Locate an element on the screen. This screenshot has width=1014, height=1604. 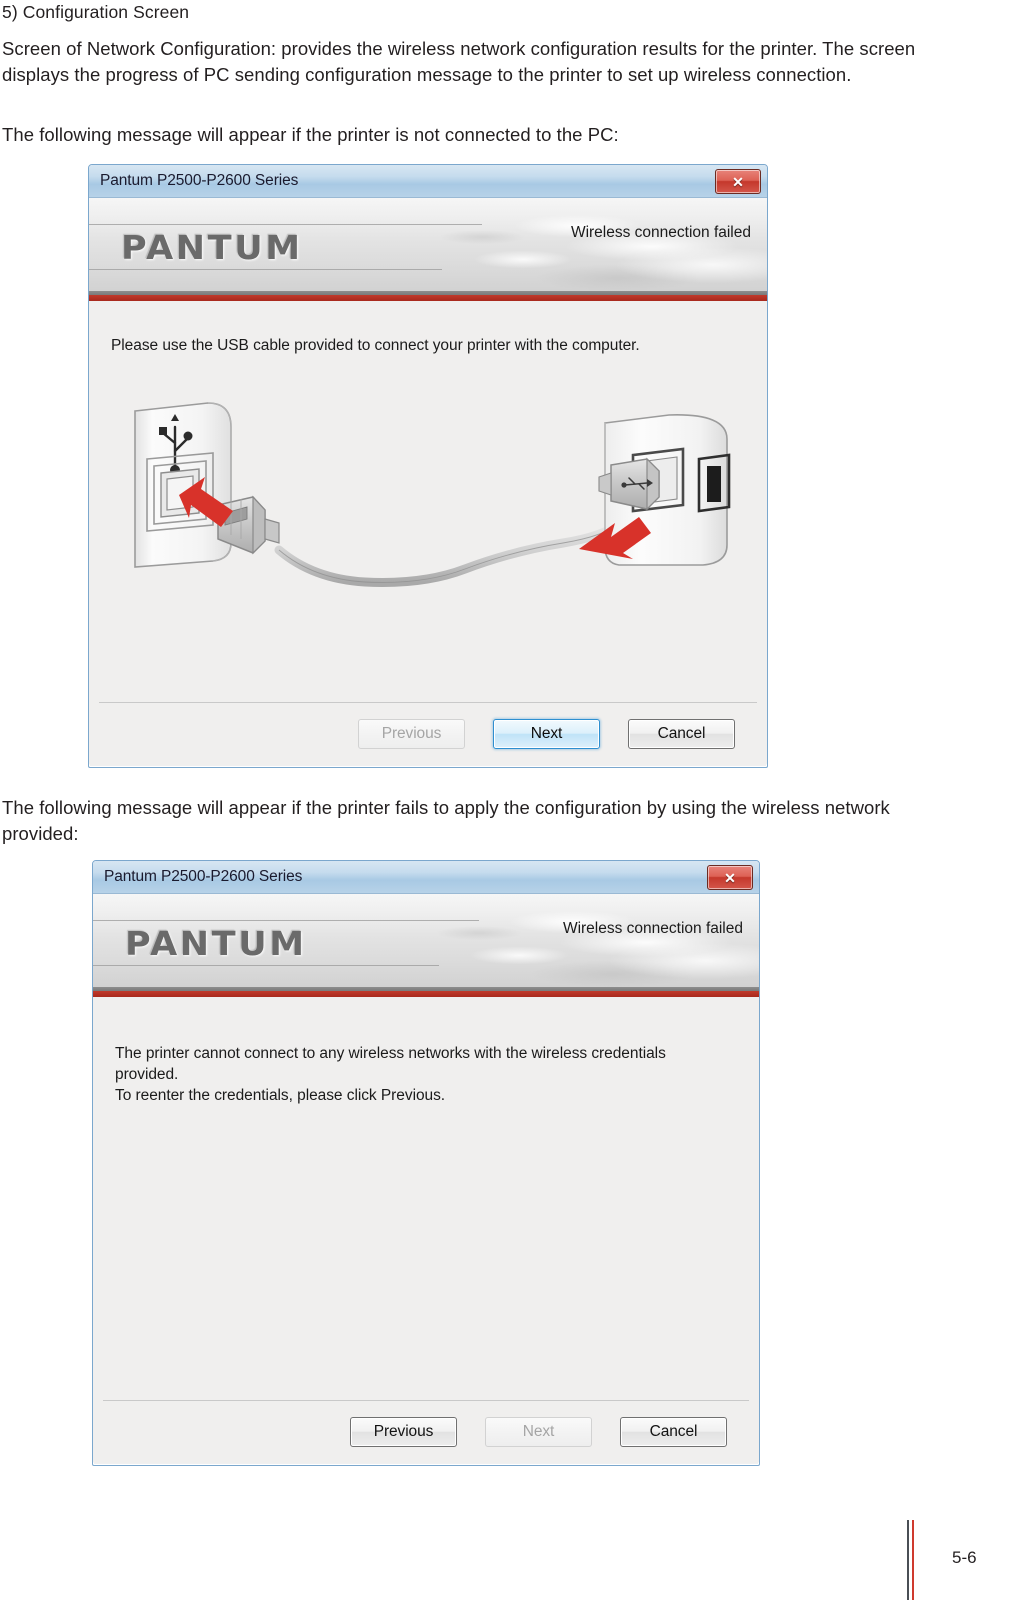
dialog-2-brand-banner: PANTUM Wireless connection failed is located at coordinates (426, 940).